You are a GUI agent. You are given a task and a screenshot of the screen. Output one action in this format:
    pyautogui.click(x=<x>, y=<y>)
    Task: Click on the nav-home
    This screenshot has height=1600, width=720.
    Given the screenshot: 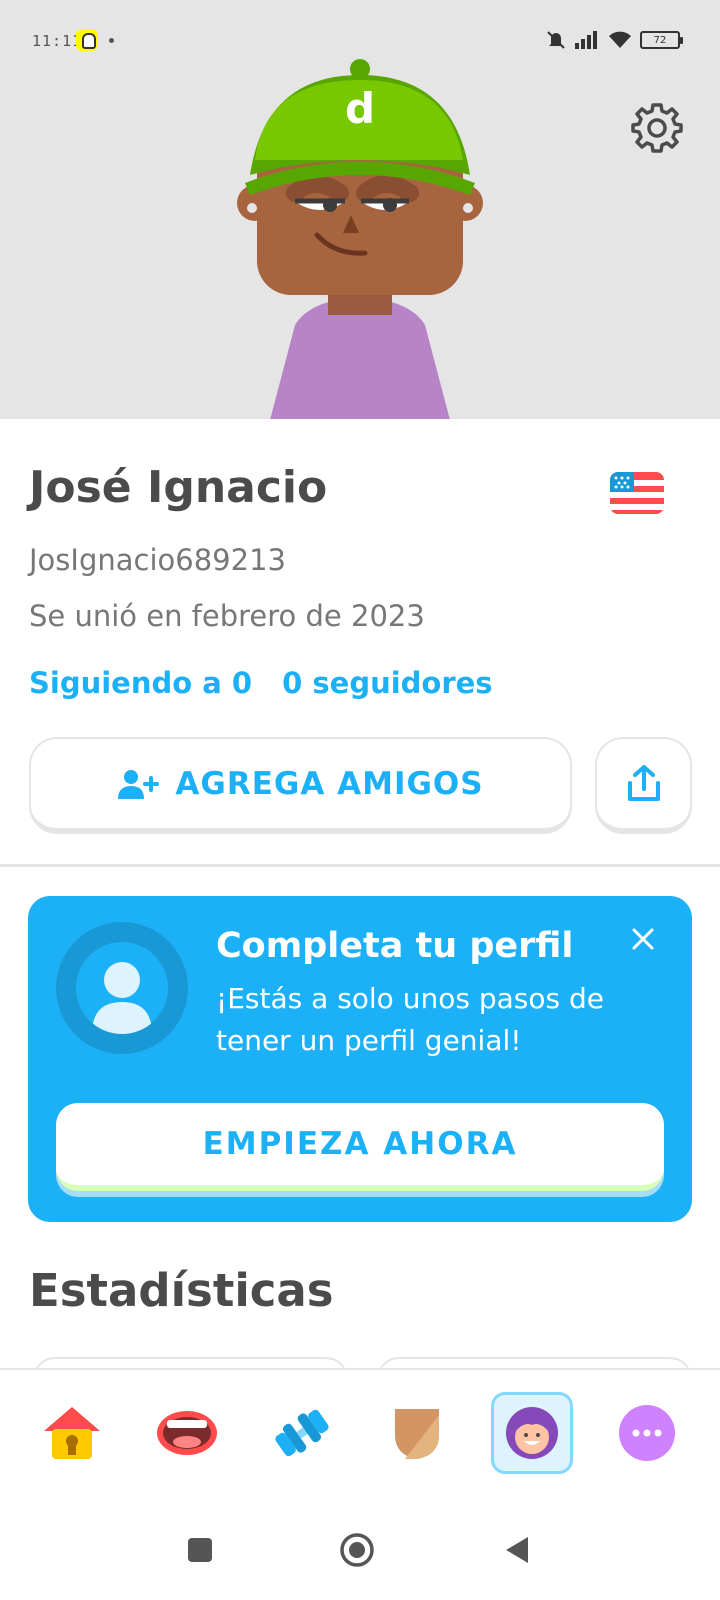 What is the action you would take?
    pyautogui.click(x=72, y=1433)
    